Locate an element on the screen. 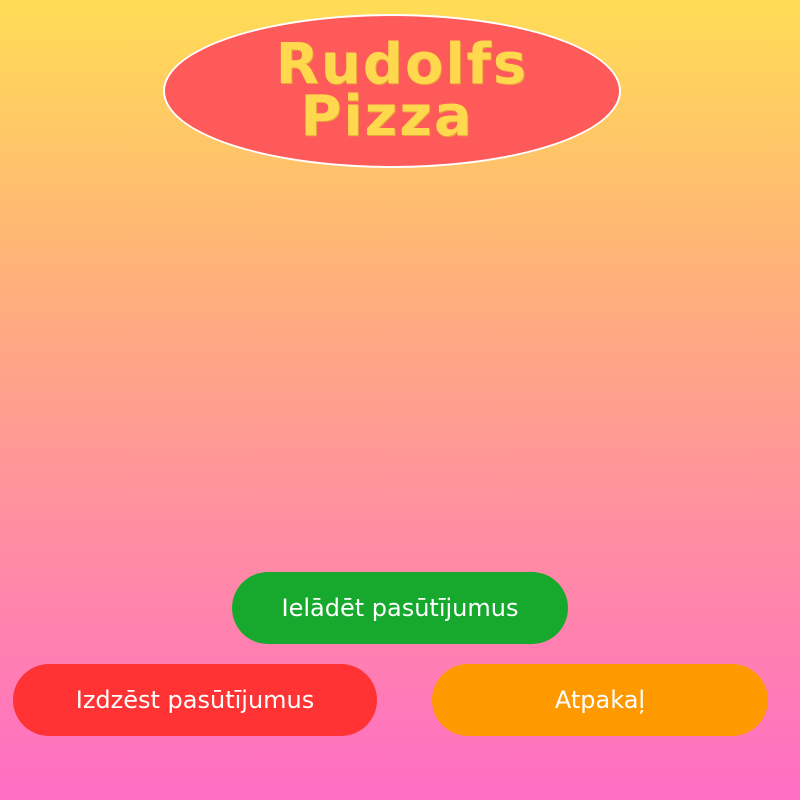 This screenshot has height=800, width=800. delete-orders-button: Izdzēst pasūtījumus is located at coordinates (195, 700).